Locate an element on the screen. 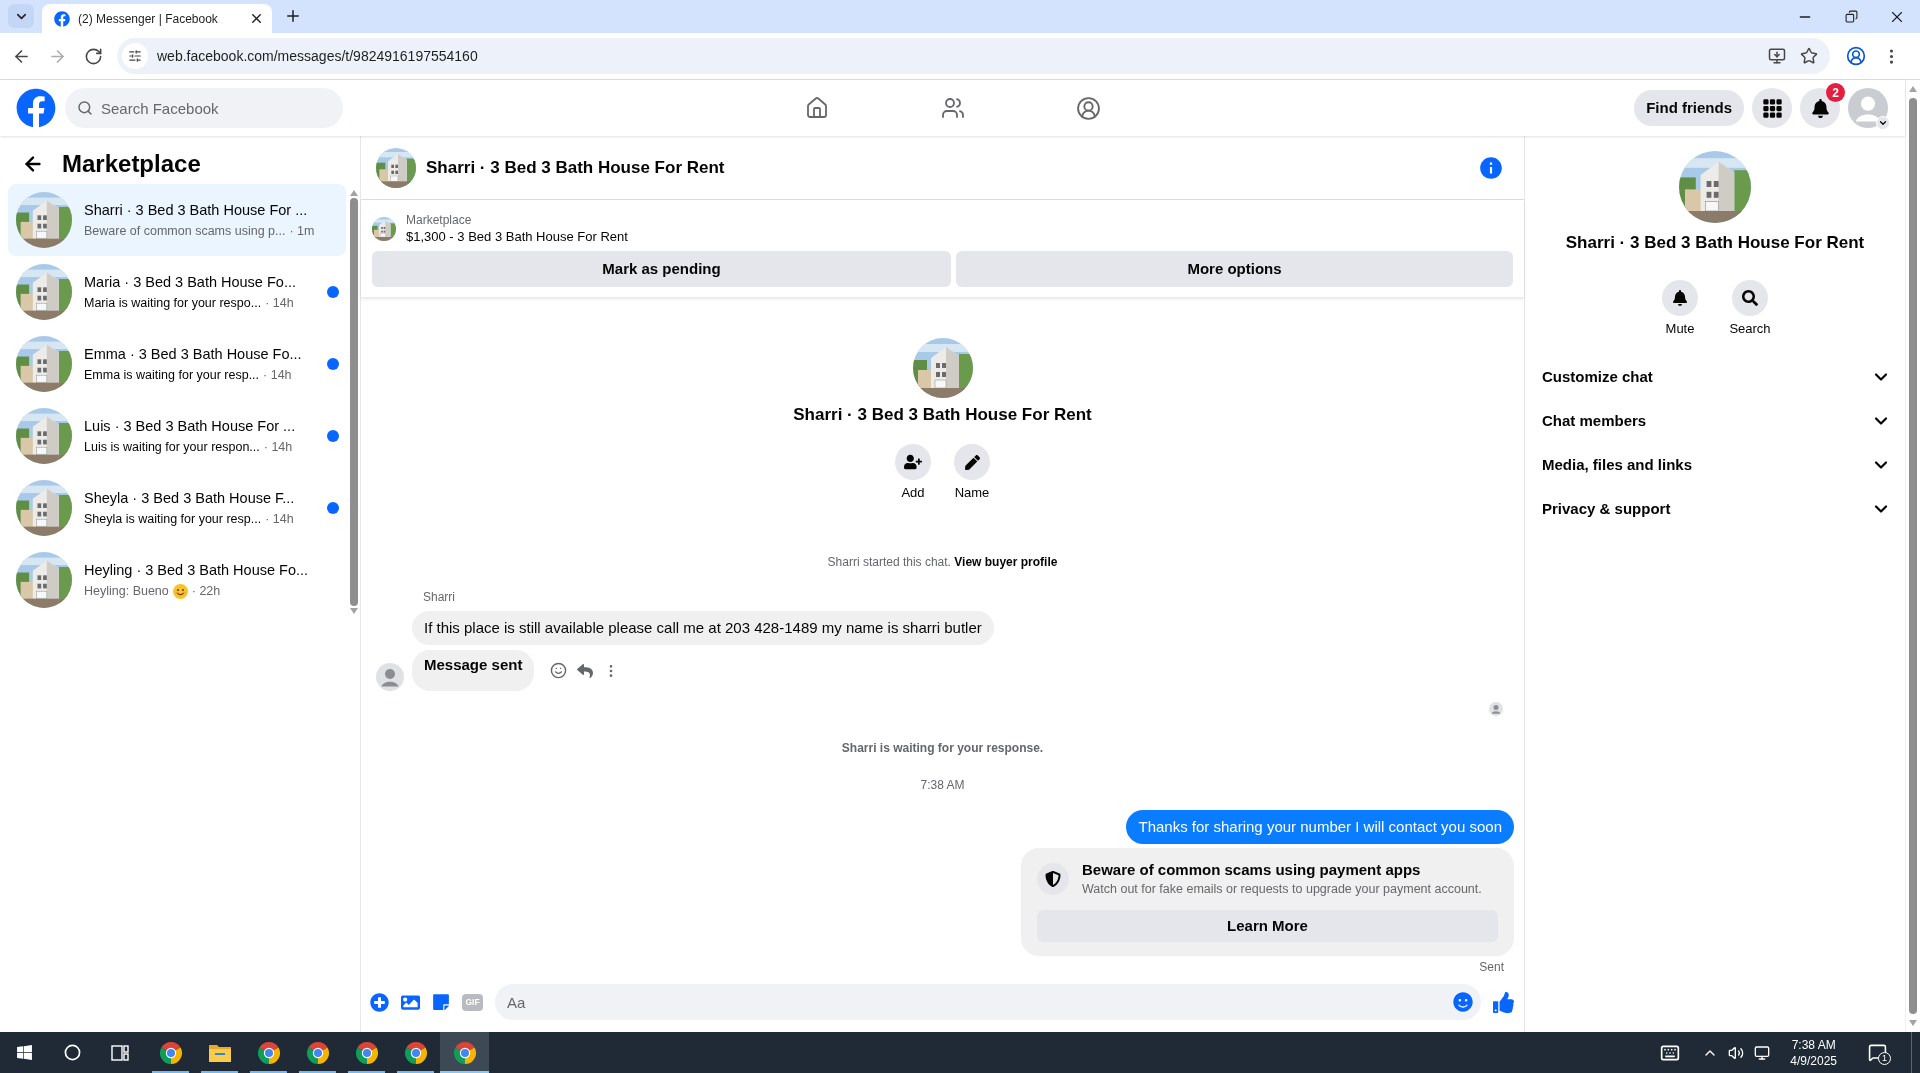  people-icon is located at coordinates (952, 107).